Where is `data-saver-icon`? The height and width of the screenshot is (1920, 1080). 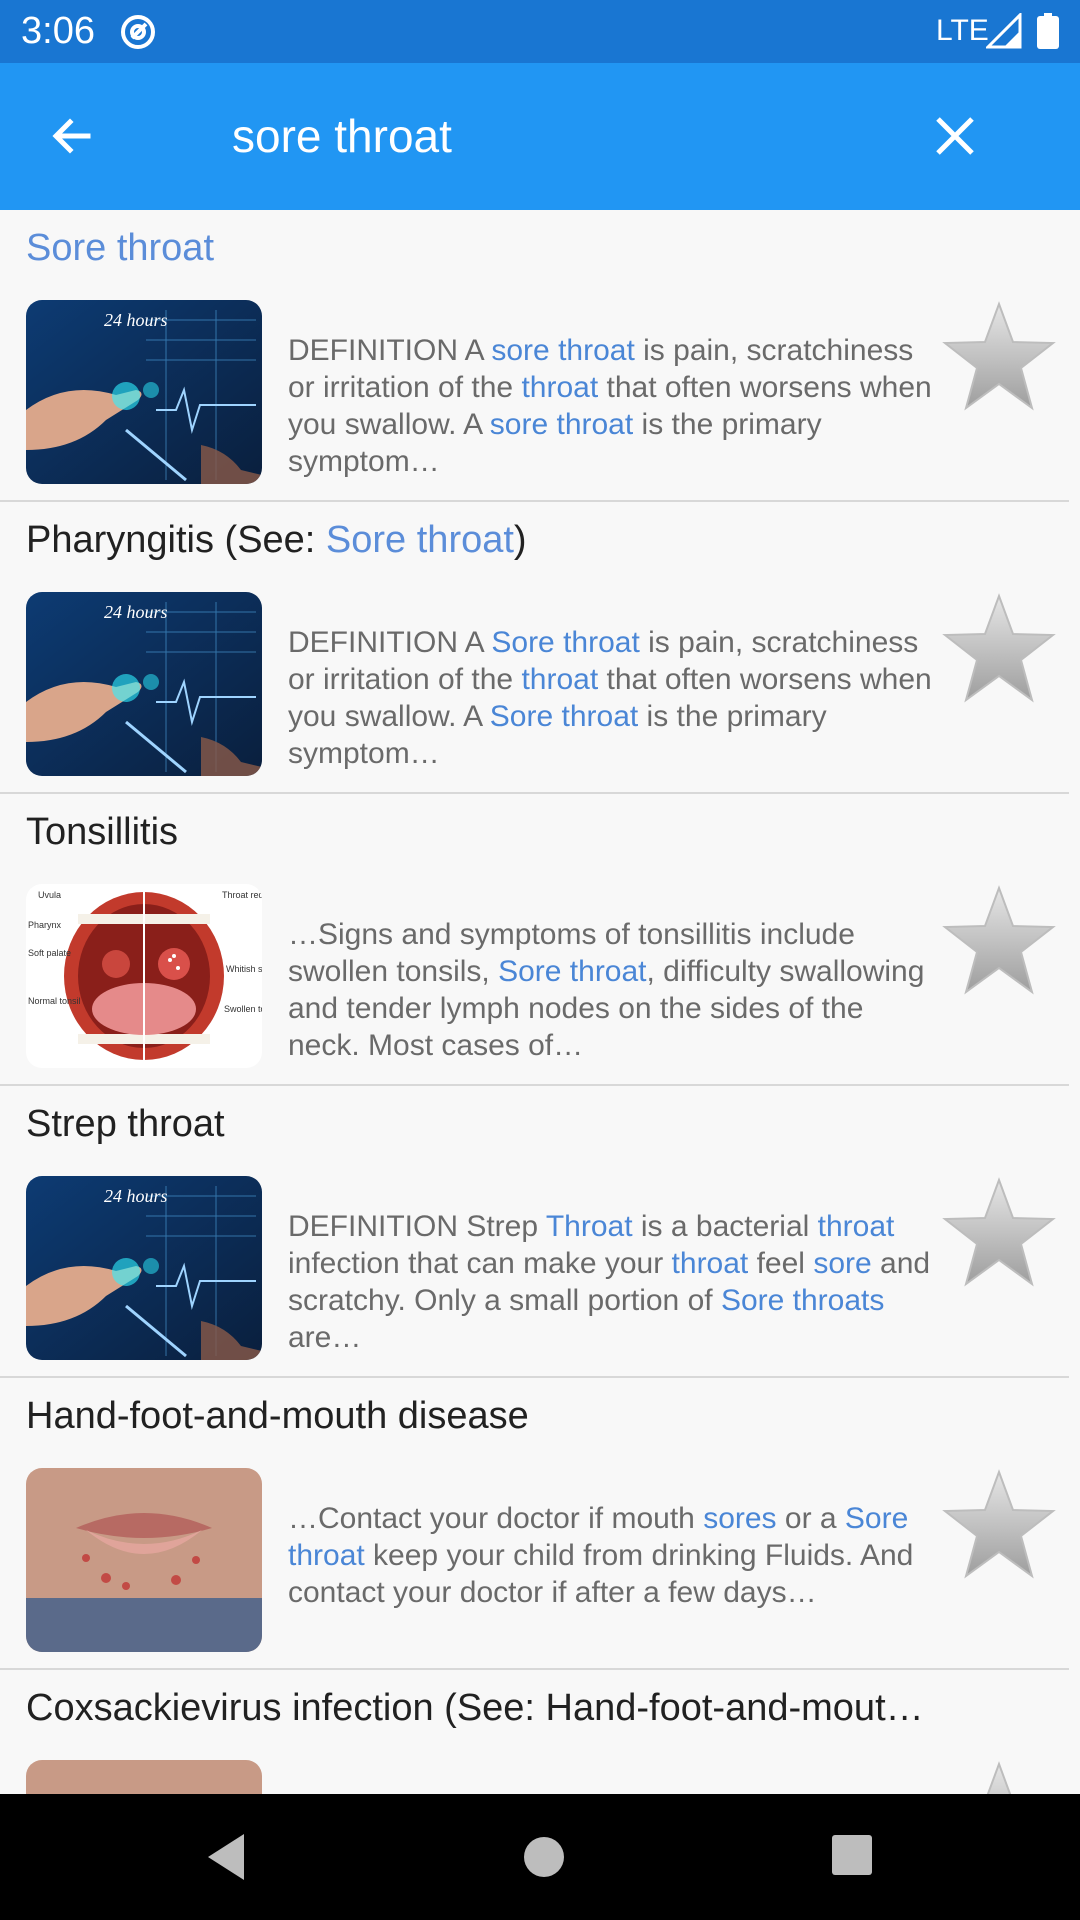
data-saver-icon is located at coordinates (138, 32).